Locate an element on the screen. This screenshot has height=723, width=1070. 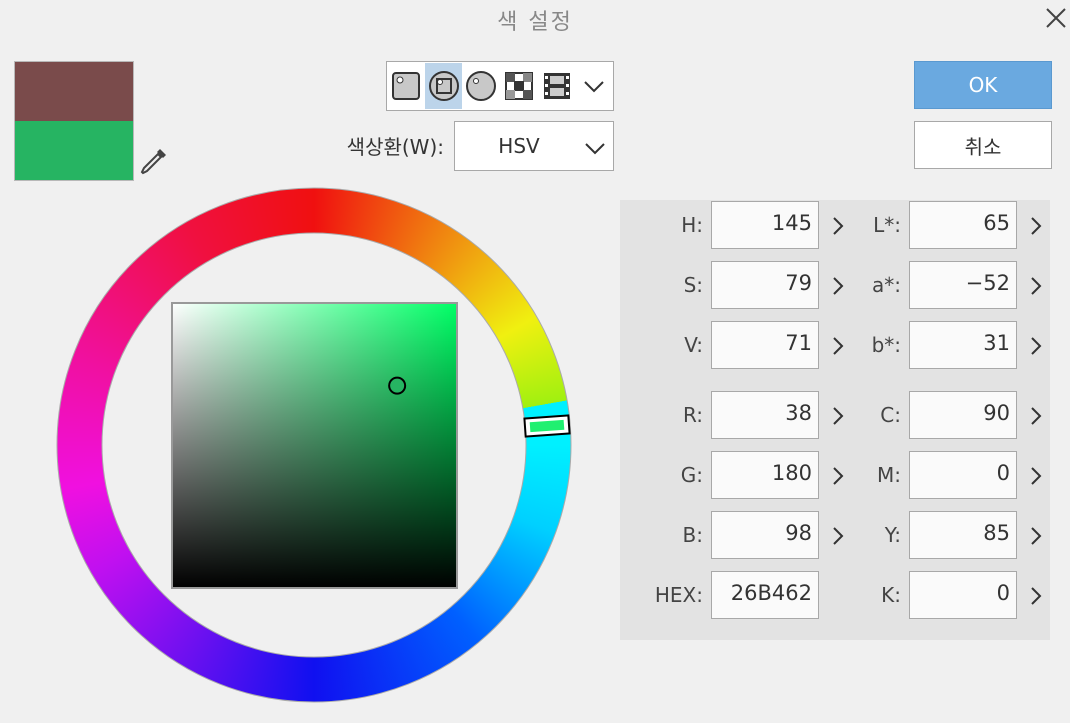
main-color-swatch is located at coordinates (74, 91).